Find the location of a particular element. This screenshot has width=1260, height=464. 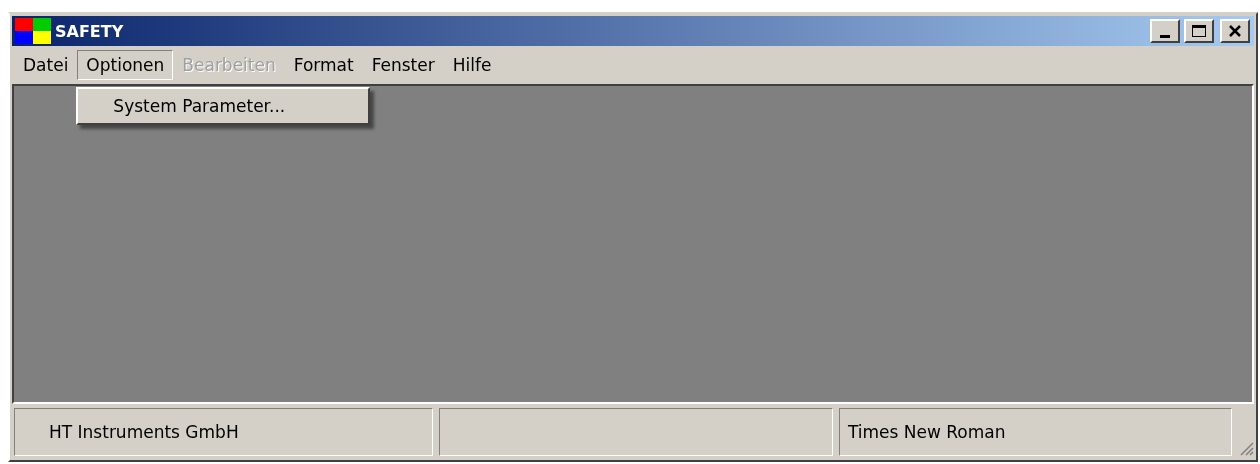

menu-item: Format is located at coordinates (323, 65).